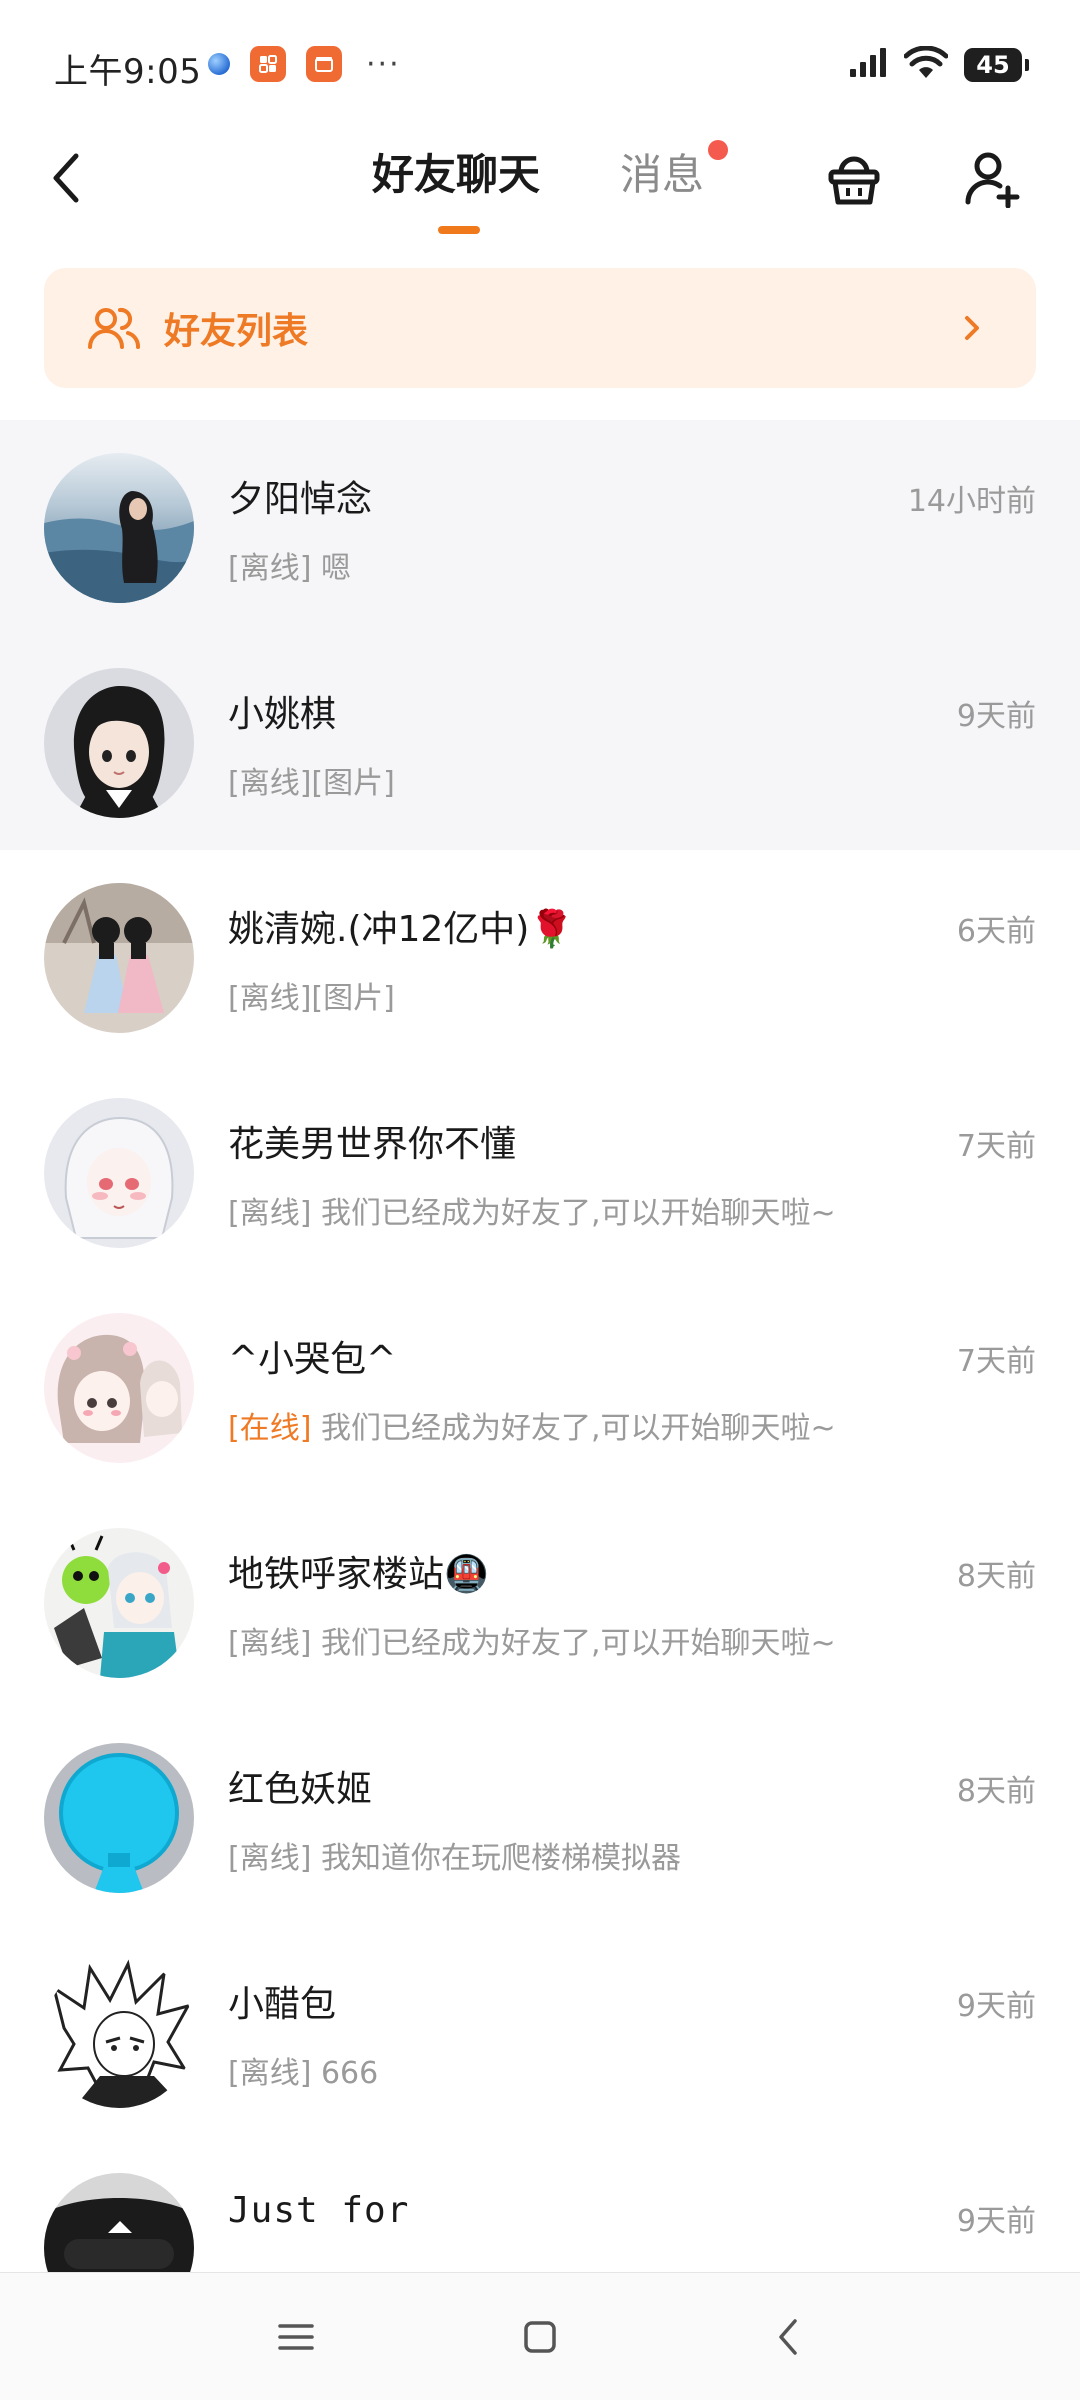 This screenshot has width=1080, height=2400. What do you see at coordinates (300, 1789) in the screenshot?
I see `chat-name: 红色妖姬` at bounding box center [300, 1789].